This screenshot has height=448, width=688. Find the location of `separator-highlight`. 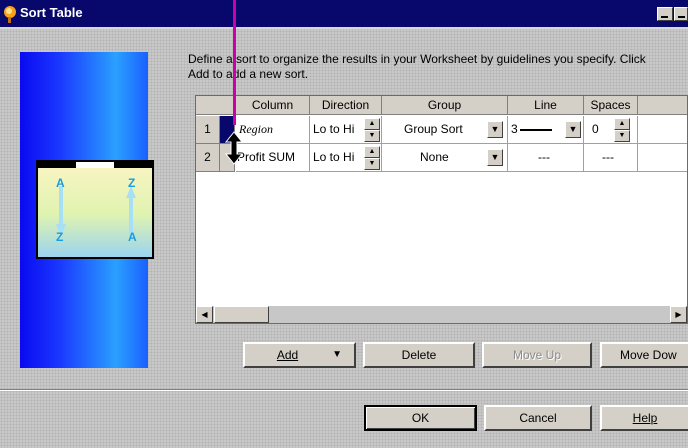

separator-highlight is located at coordinates (344, 390).